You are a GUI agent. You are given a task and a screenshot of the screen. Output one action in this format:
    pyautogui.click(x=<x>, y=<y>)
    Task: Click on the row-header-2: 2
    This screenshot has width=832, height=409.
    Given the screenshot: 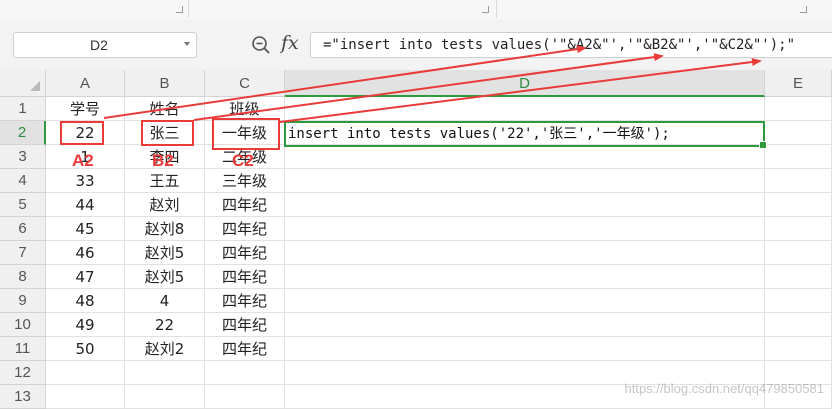 What is the action you would take?
    pyautogui.click(x=23, y=133)
    